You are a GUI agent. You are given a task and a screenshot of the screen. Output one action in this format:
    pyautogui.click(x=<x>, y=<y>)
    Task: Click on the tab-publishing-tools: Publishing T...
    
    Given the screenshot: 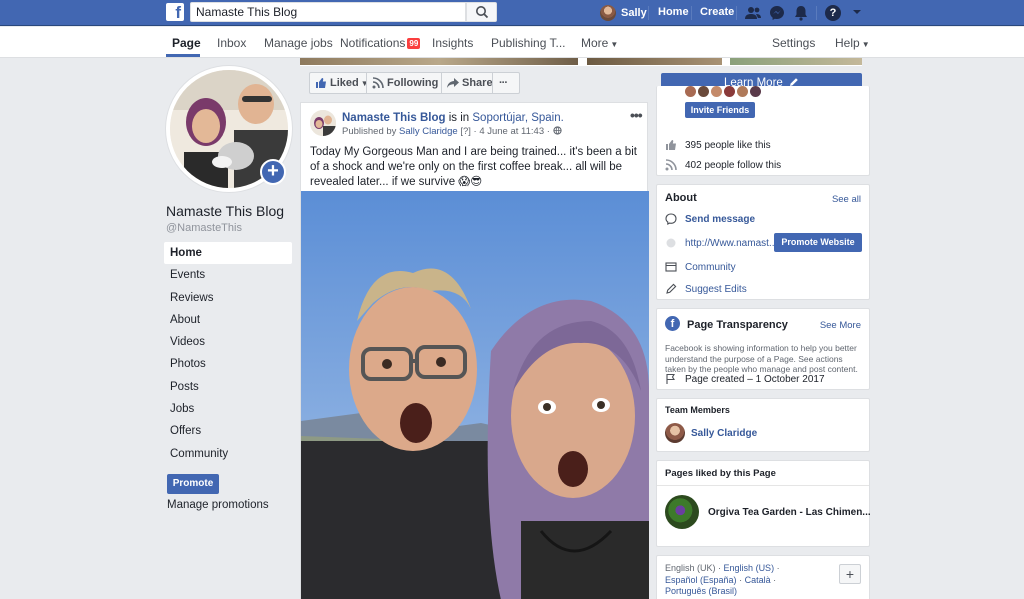 What is the action you would take?
    pyautogui.click(x=528, y=43)
    